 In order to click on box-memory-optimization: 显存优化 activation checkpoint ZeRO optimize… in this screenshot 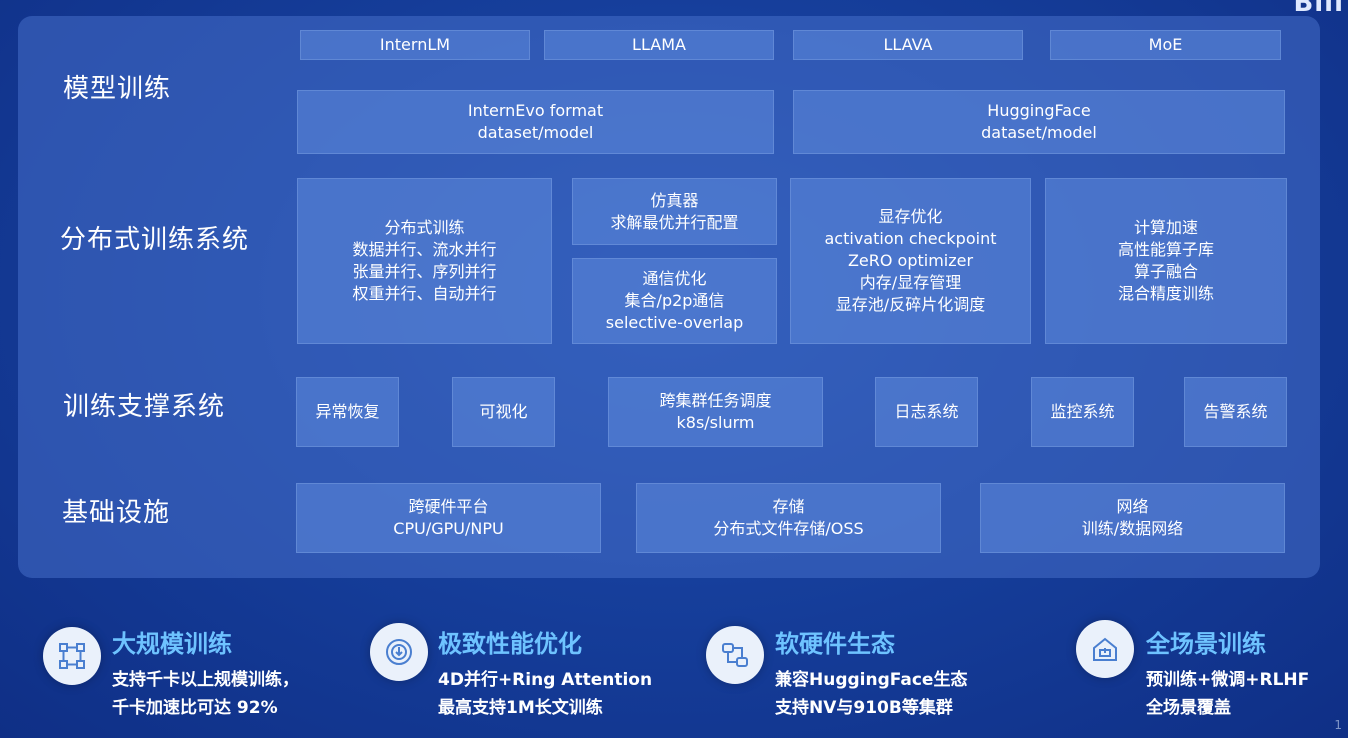, I will do `click(910, 261)`.